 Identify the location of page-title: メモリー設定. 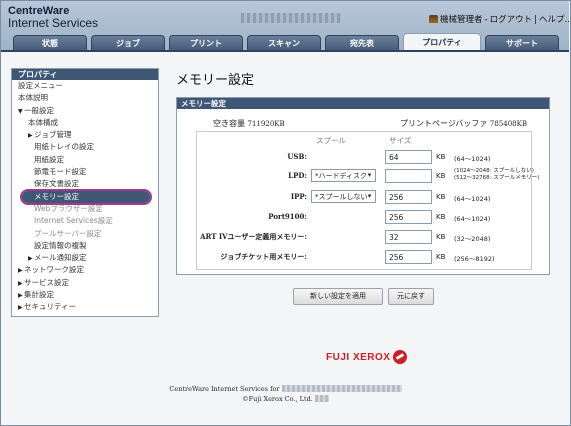
(215, 80).